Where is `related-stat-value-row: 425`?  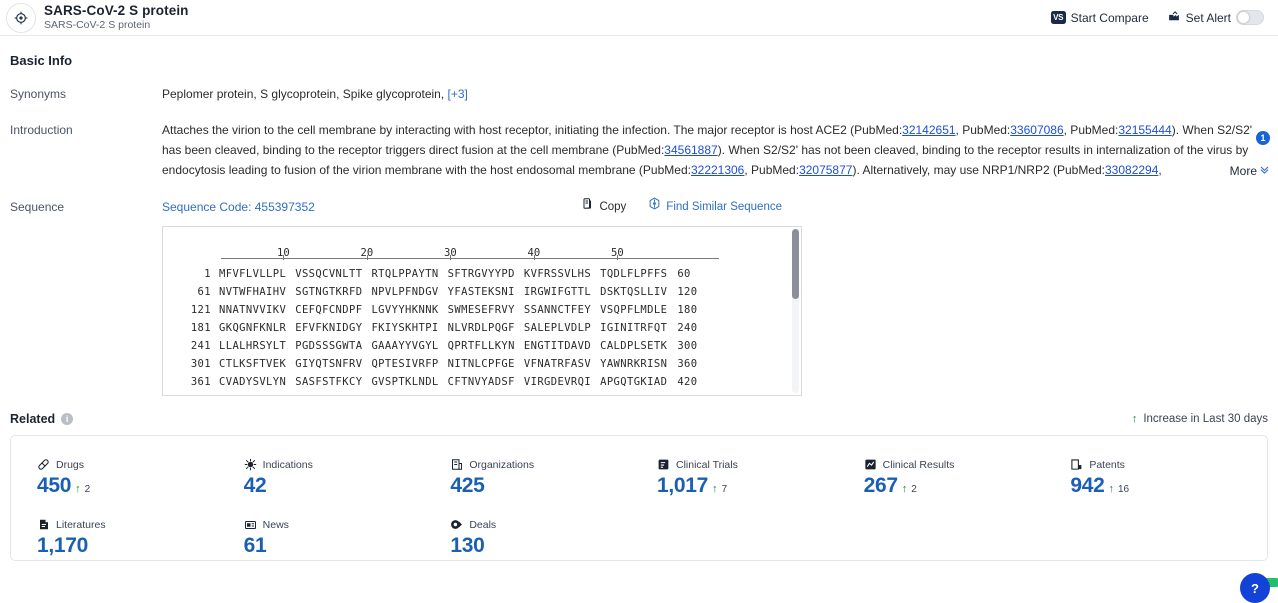 related-stat-value-row: 425 is located at coordinates (544, 486).